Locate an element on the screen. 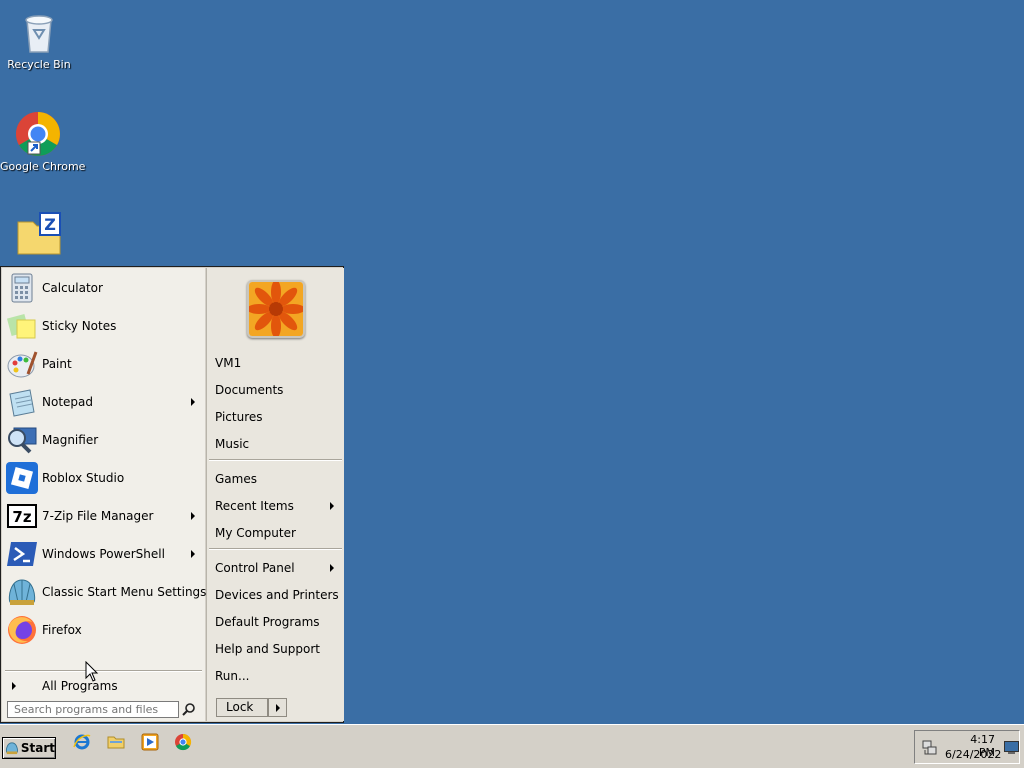 The image size is (1024, 768). program-windows-powershell: Windows PowerShell is located at coordinates (103, 554).